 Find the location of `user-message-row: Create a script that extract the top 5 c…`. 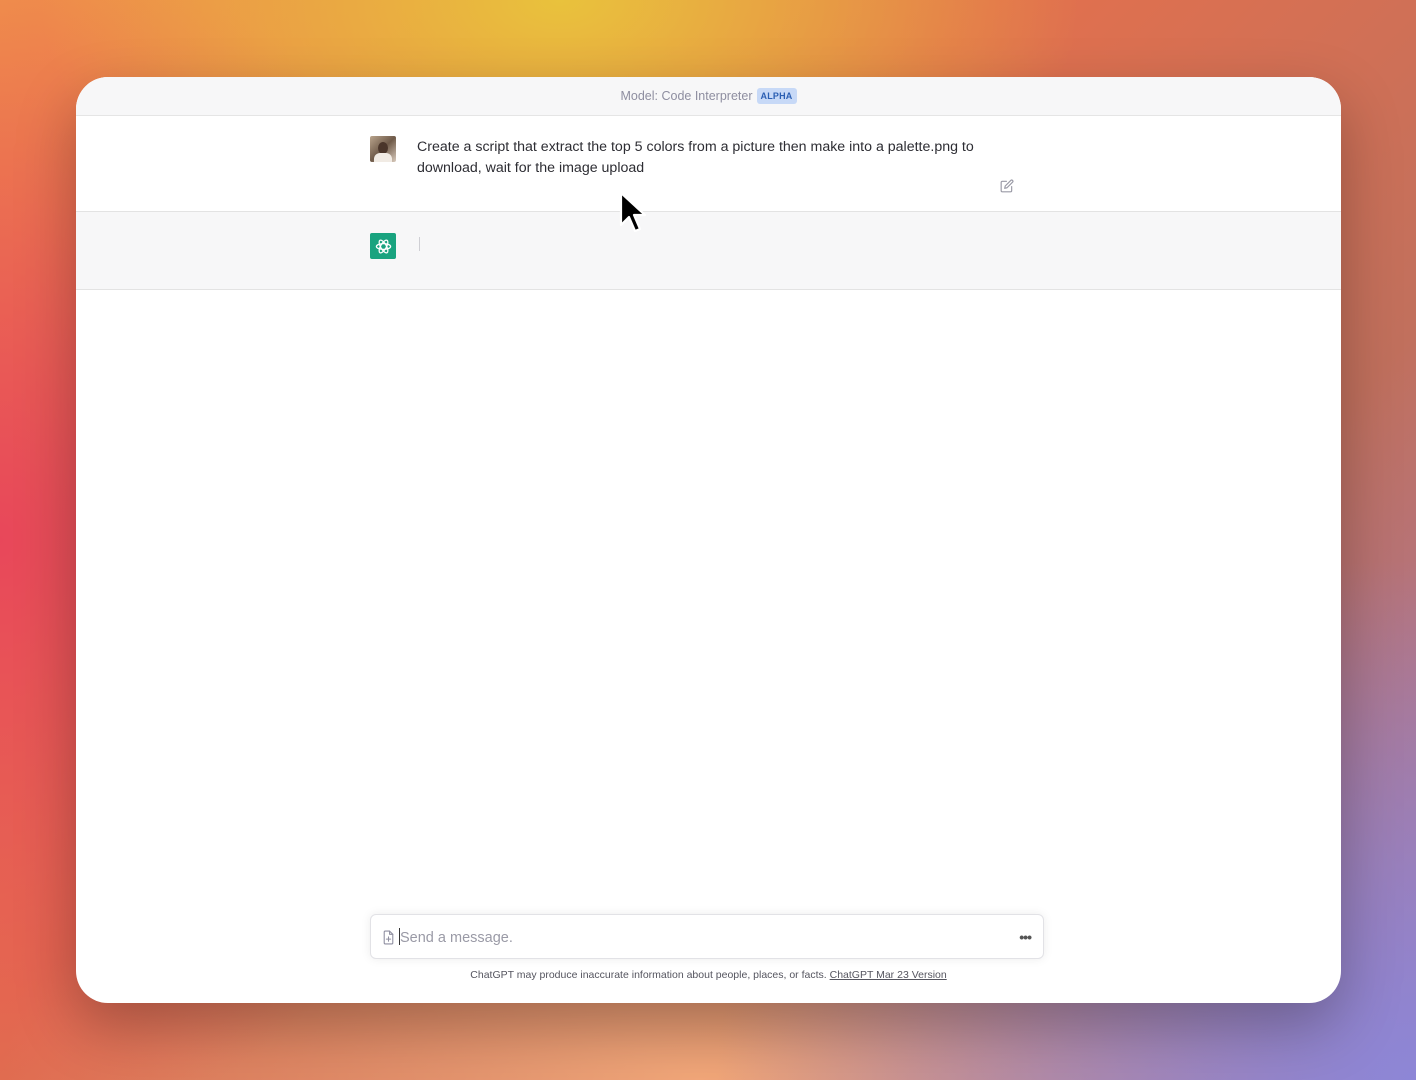

user-message-row: Create a script that extract the top 5 c… is located at coordinates (708, 164).